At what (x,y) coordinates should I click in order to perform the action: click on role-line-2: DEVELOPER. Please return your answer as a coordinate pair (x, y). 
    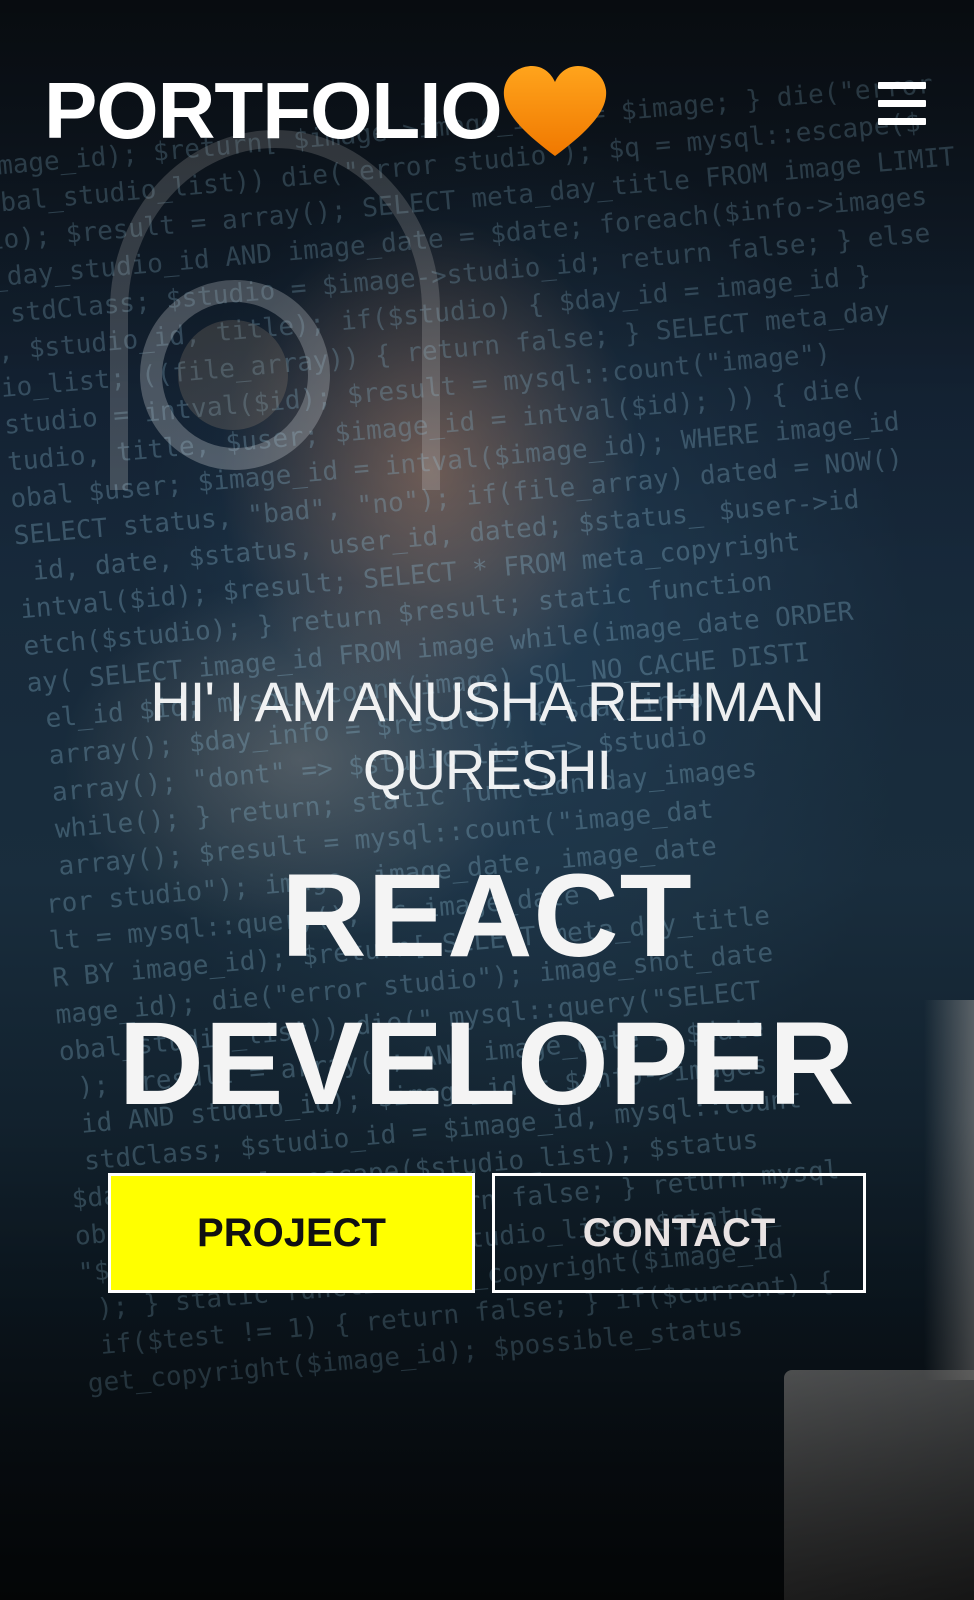
    Looking at the image, I should click on (487, 1064).